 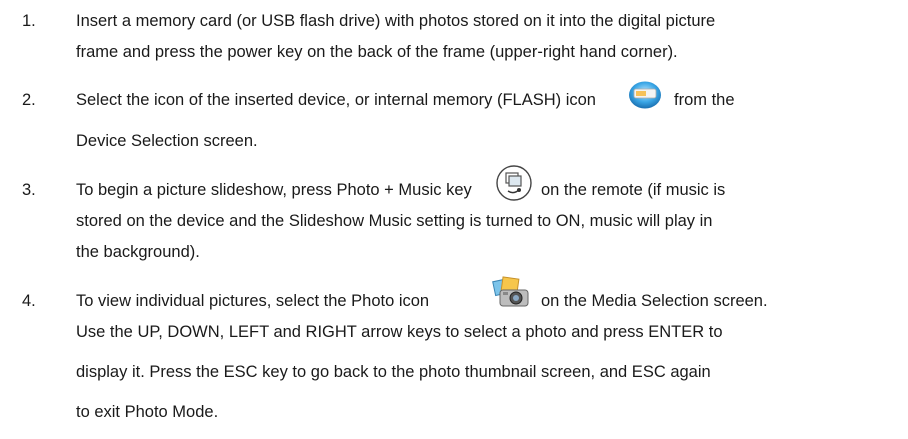 I want to click on photo-camera-icon, so click(x=510, y=291).